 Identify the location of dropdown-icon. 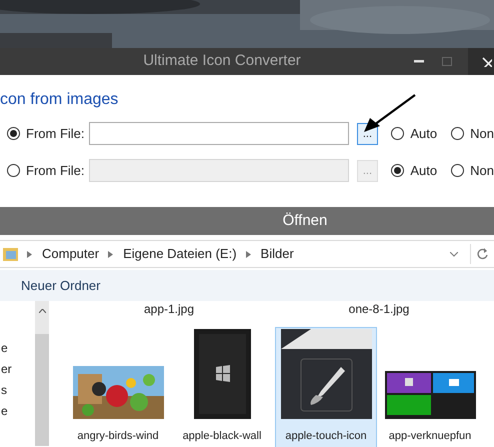
(454, 254).